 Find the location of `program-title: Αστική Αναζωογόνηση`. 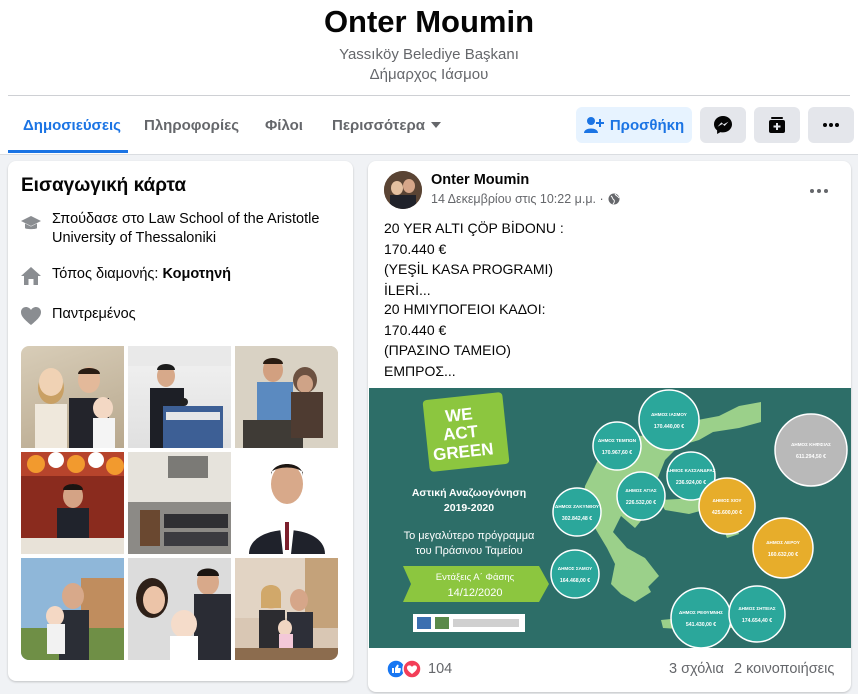

program-title: Αστική Αναζωογόνηση is located at coordinates (469, 493).